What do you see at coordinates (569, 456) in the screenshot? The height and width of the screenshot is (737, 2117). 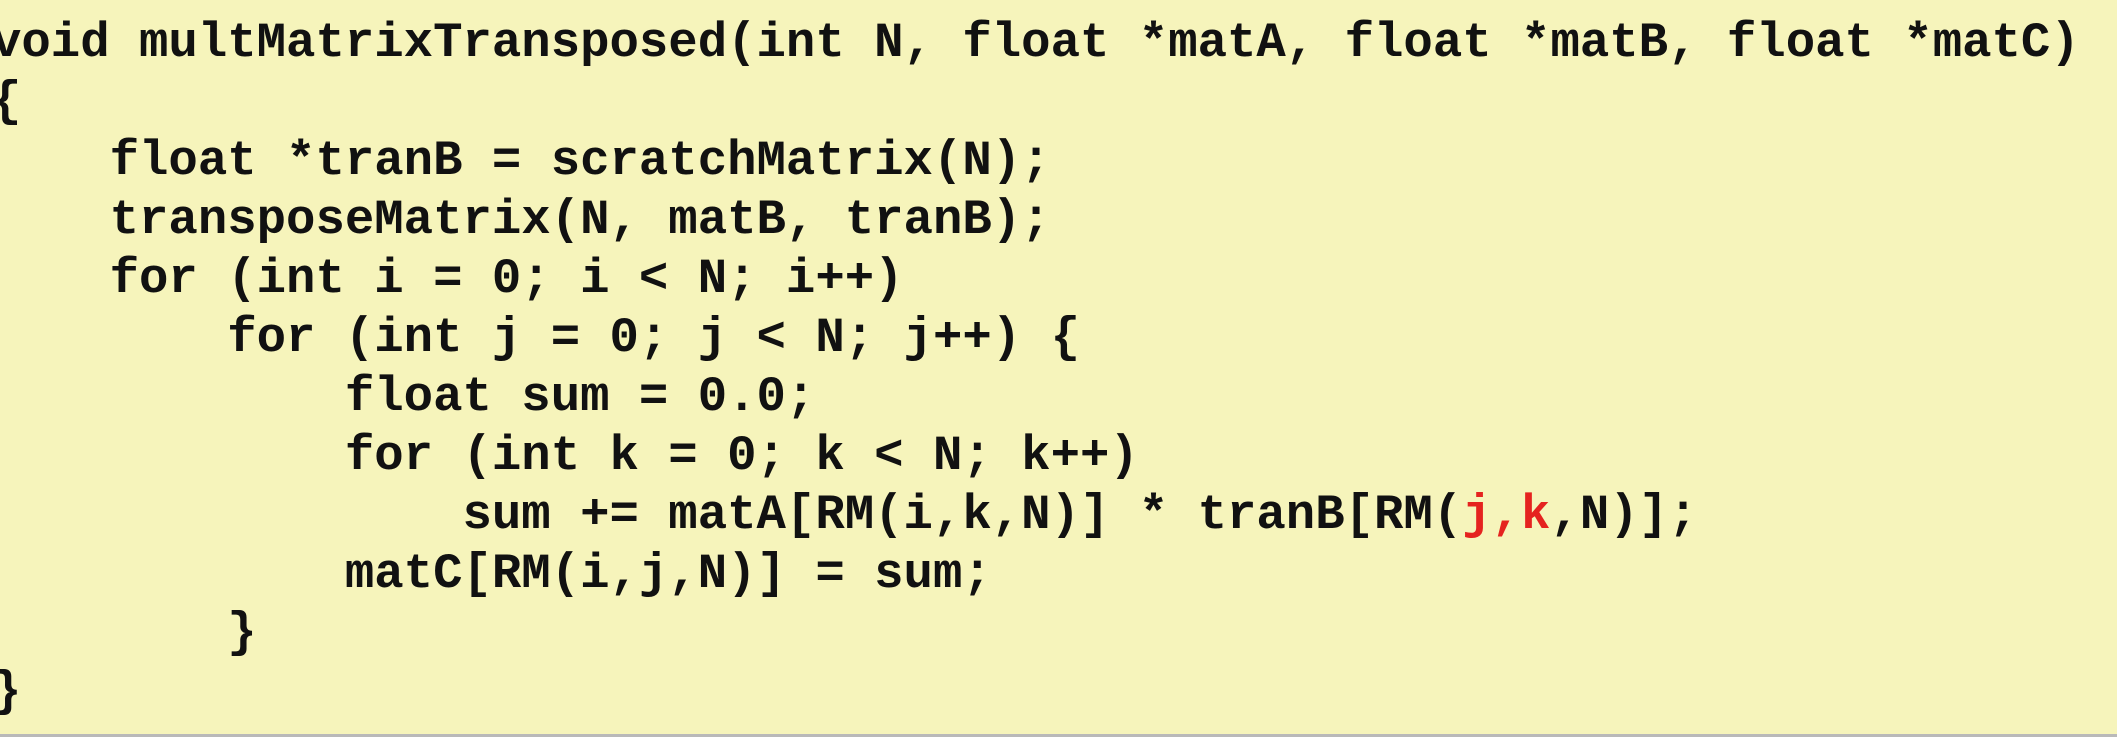 I see `code-line-8: for (int k = 0; k < N; k++)` at bounding box center [569, 456].